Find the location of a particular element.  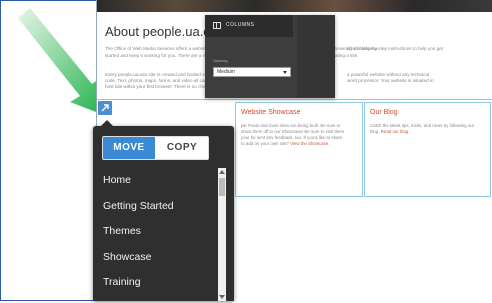

annotation-arrow is located at coordinates (59, 60).